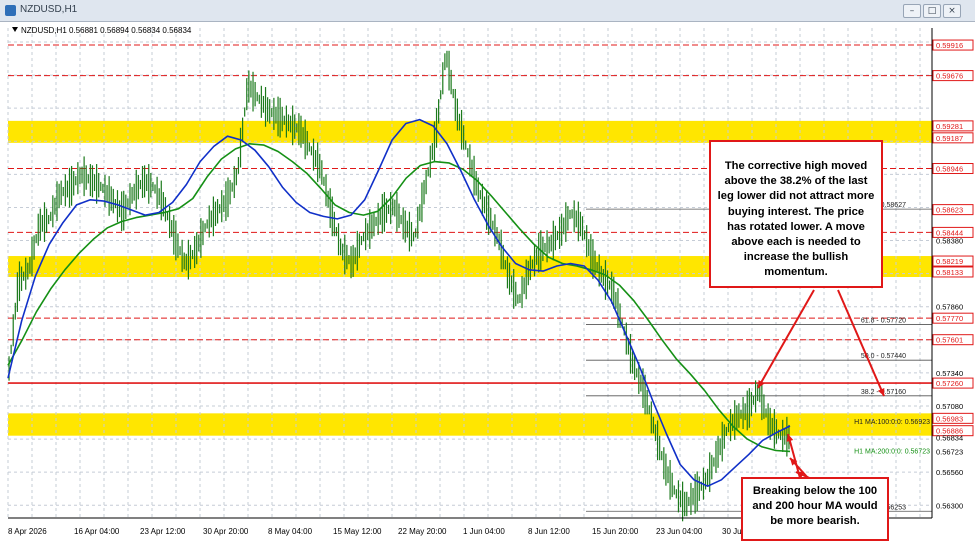 This screenshot has width=975, height=554. I want to click on window-titlebar: NZDUSD,H1 – □ ×, so click(487, 11).